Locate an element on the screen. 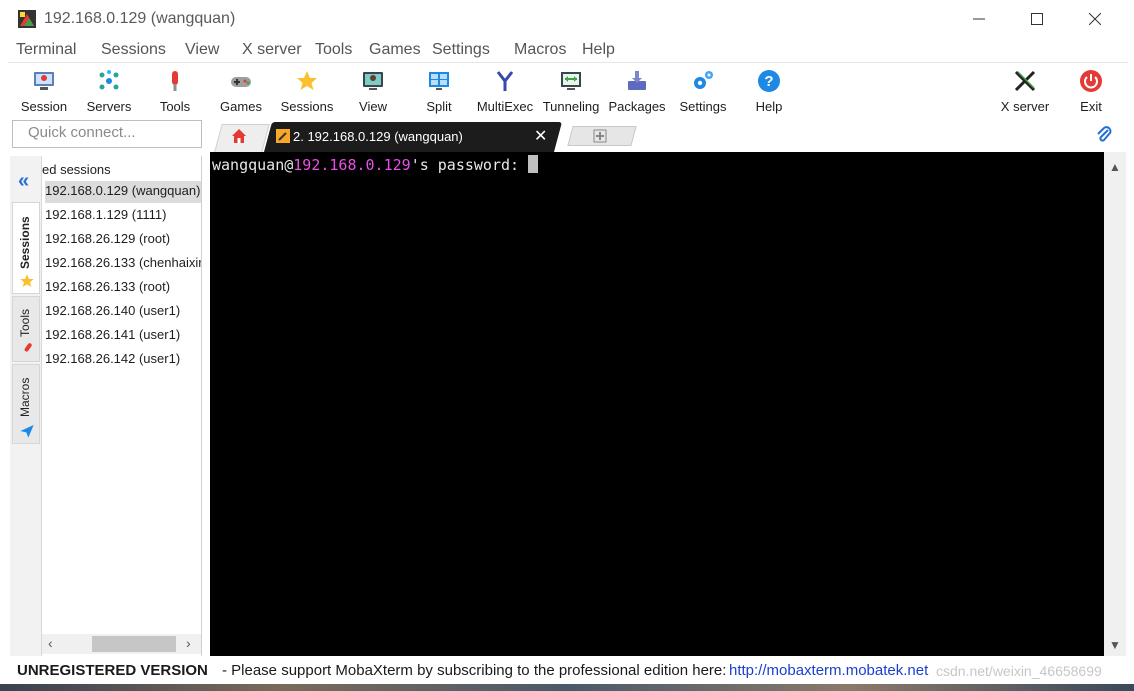  menu-xserver: X server is located at coordinates (272, 50).